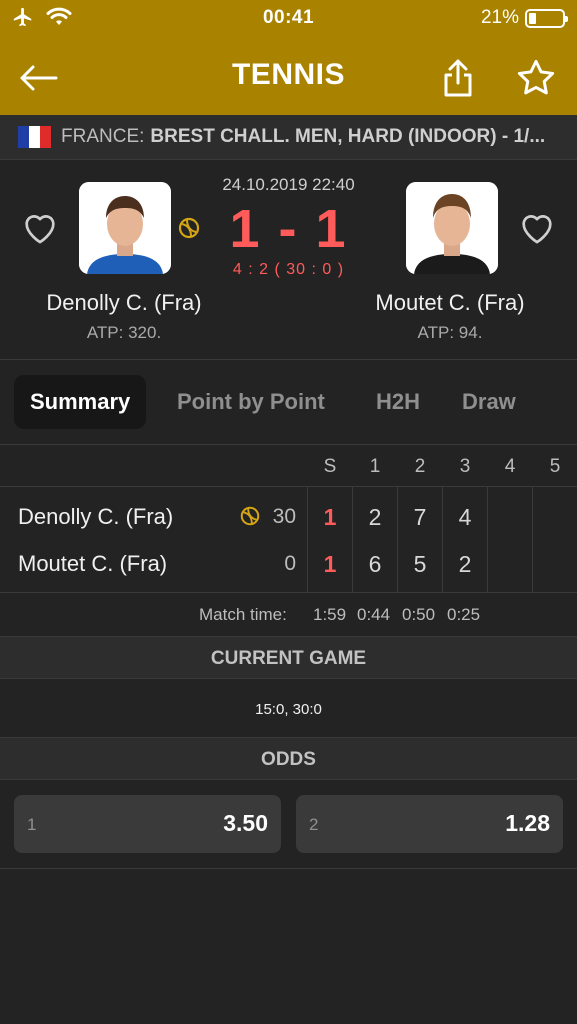 The image size is (577, 1024). I want to click on home-row-points: 30, so click(284, 516).